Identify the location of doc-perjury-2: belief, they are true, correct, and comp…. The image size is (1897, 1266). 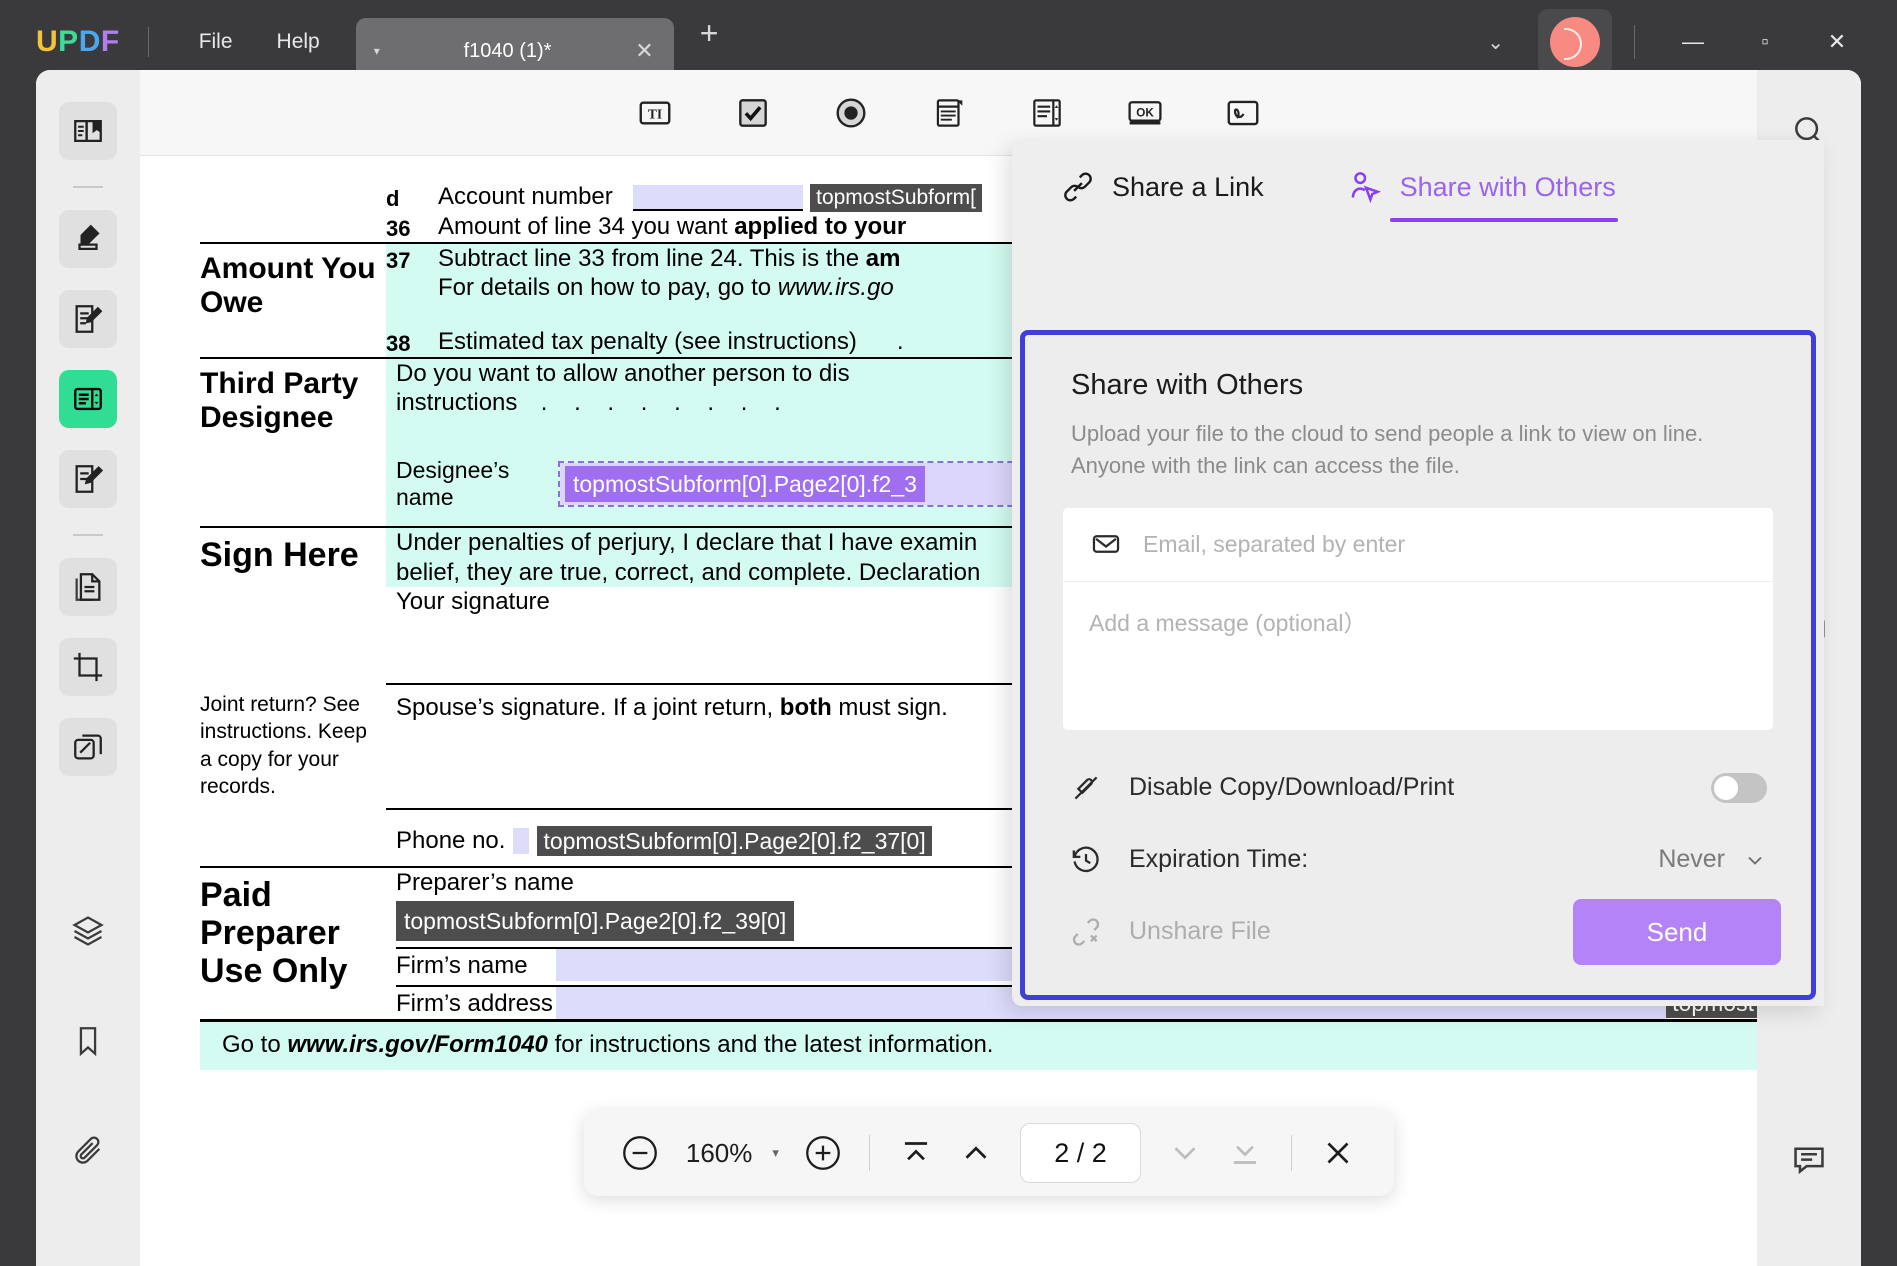
(688, 572).